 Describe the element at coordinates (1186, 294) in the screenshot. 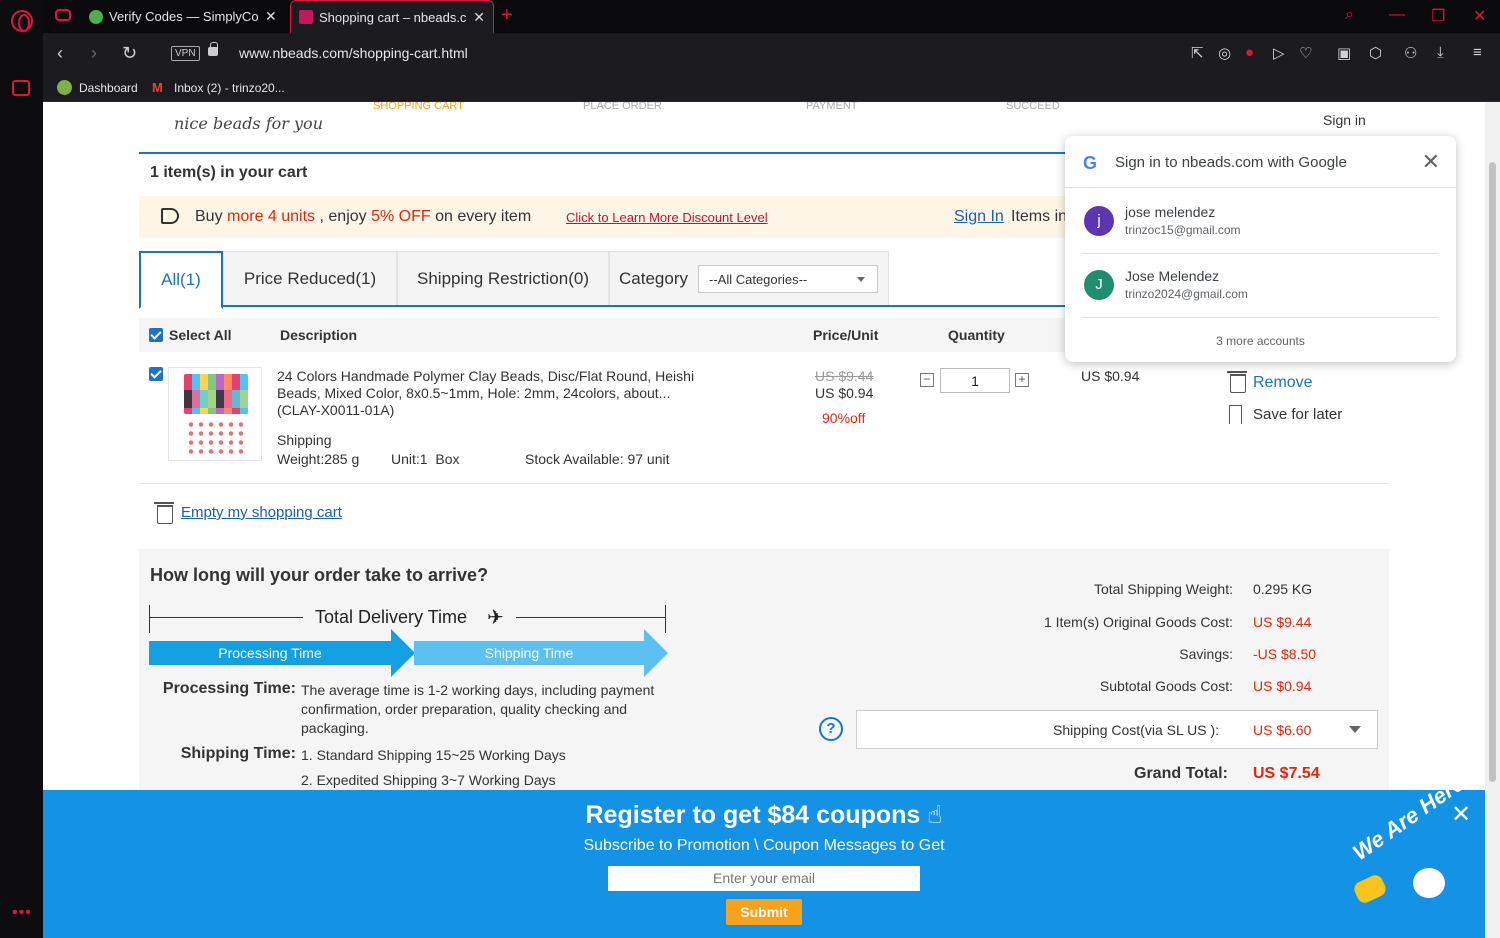

I see `account-email: trinzo2024@gmail.com` at that location.